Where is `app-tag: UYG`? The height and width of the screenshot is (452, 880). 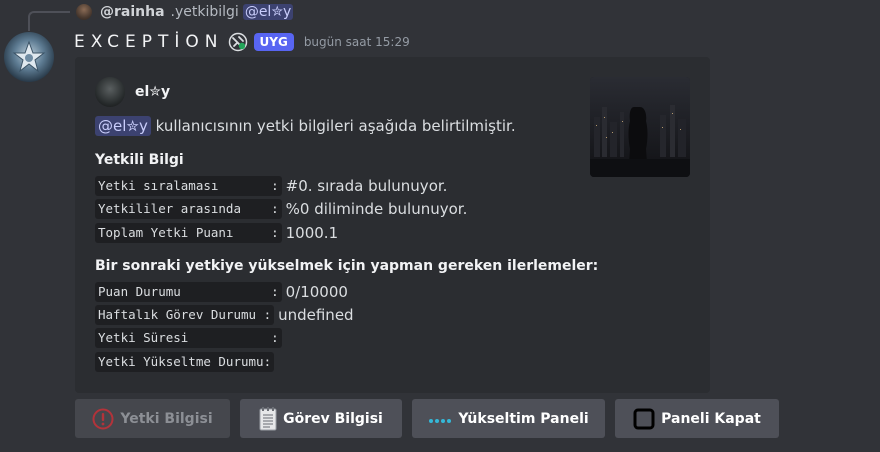 app-tag: UYG is located at coordinates (273, 42).